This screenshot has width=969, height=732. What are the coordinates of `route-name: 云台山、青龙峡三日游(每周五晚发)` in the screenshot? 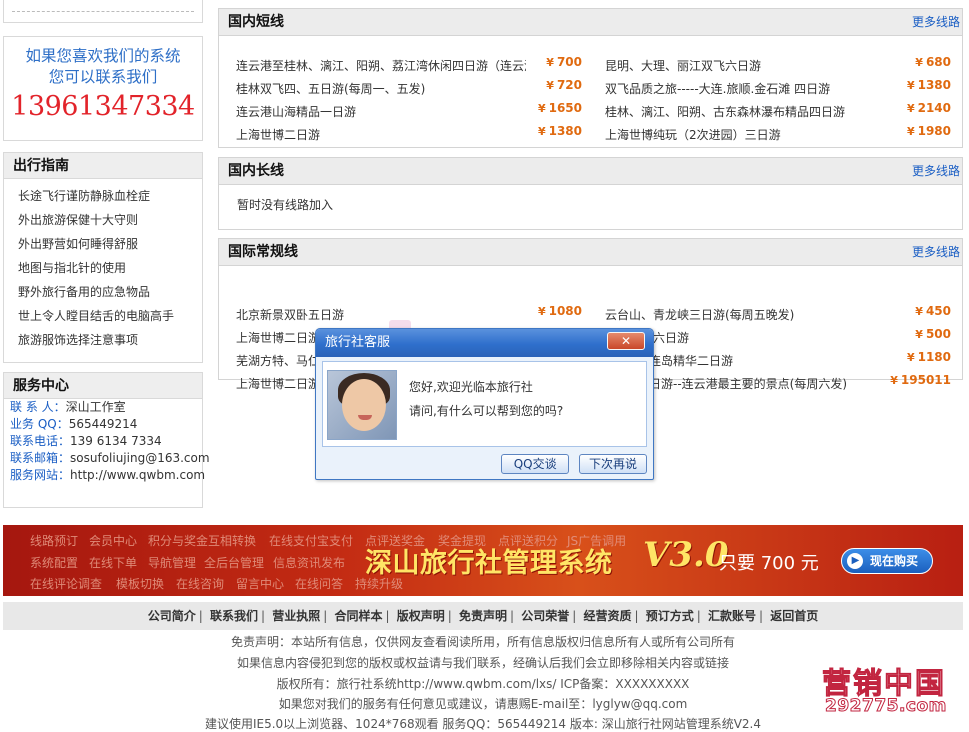 It's located at (699, 315).